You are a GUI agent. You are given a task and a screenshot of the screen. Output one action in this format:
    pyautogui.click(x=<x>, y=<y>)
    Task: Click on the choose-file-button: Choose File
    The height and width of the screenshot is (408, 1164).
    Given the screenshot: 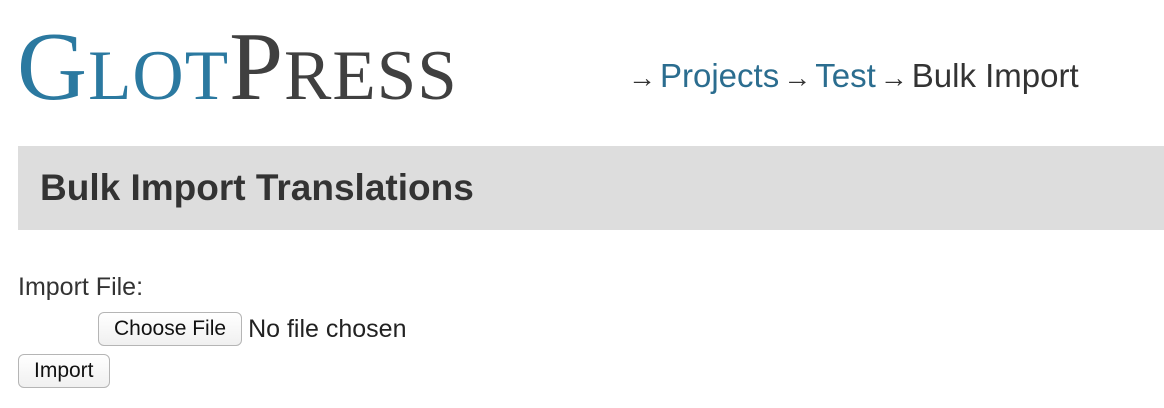 What is the action you would take?
    pyautogui.click(x=170, y=329)
    